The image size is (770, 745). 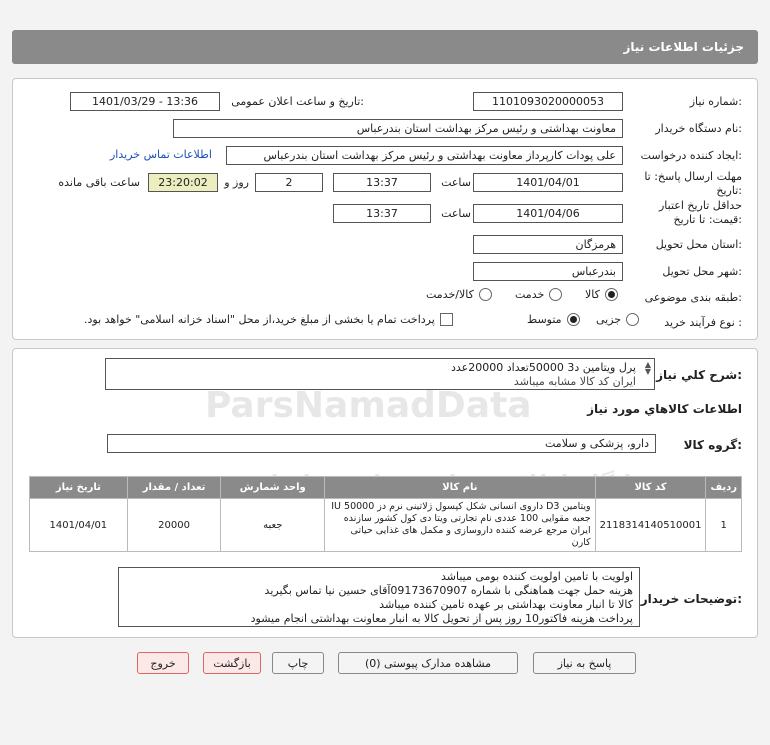 I want to click on requester-label: ایجاد کننده درخواست:, so click(x=691, y=155).